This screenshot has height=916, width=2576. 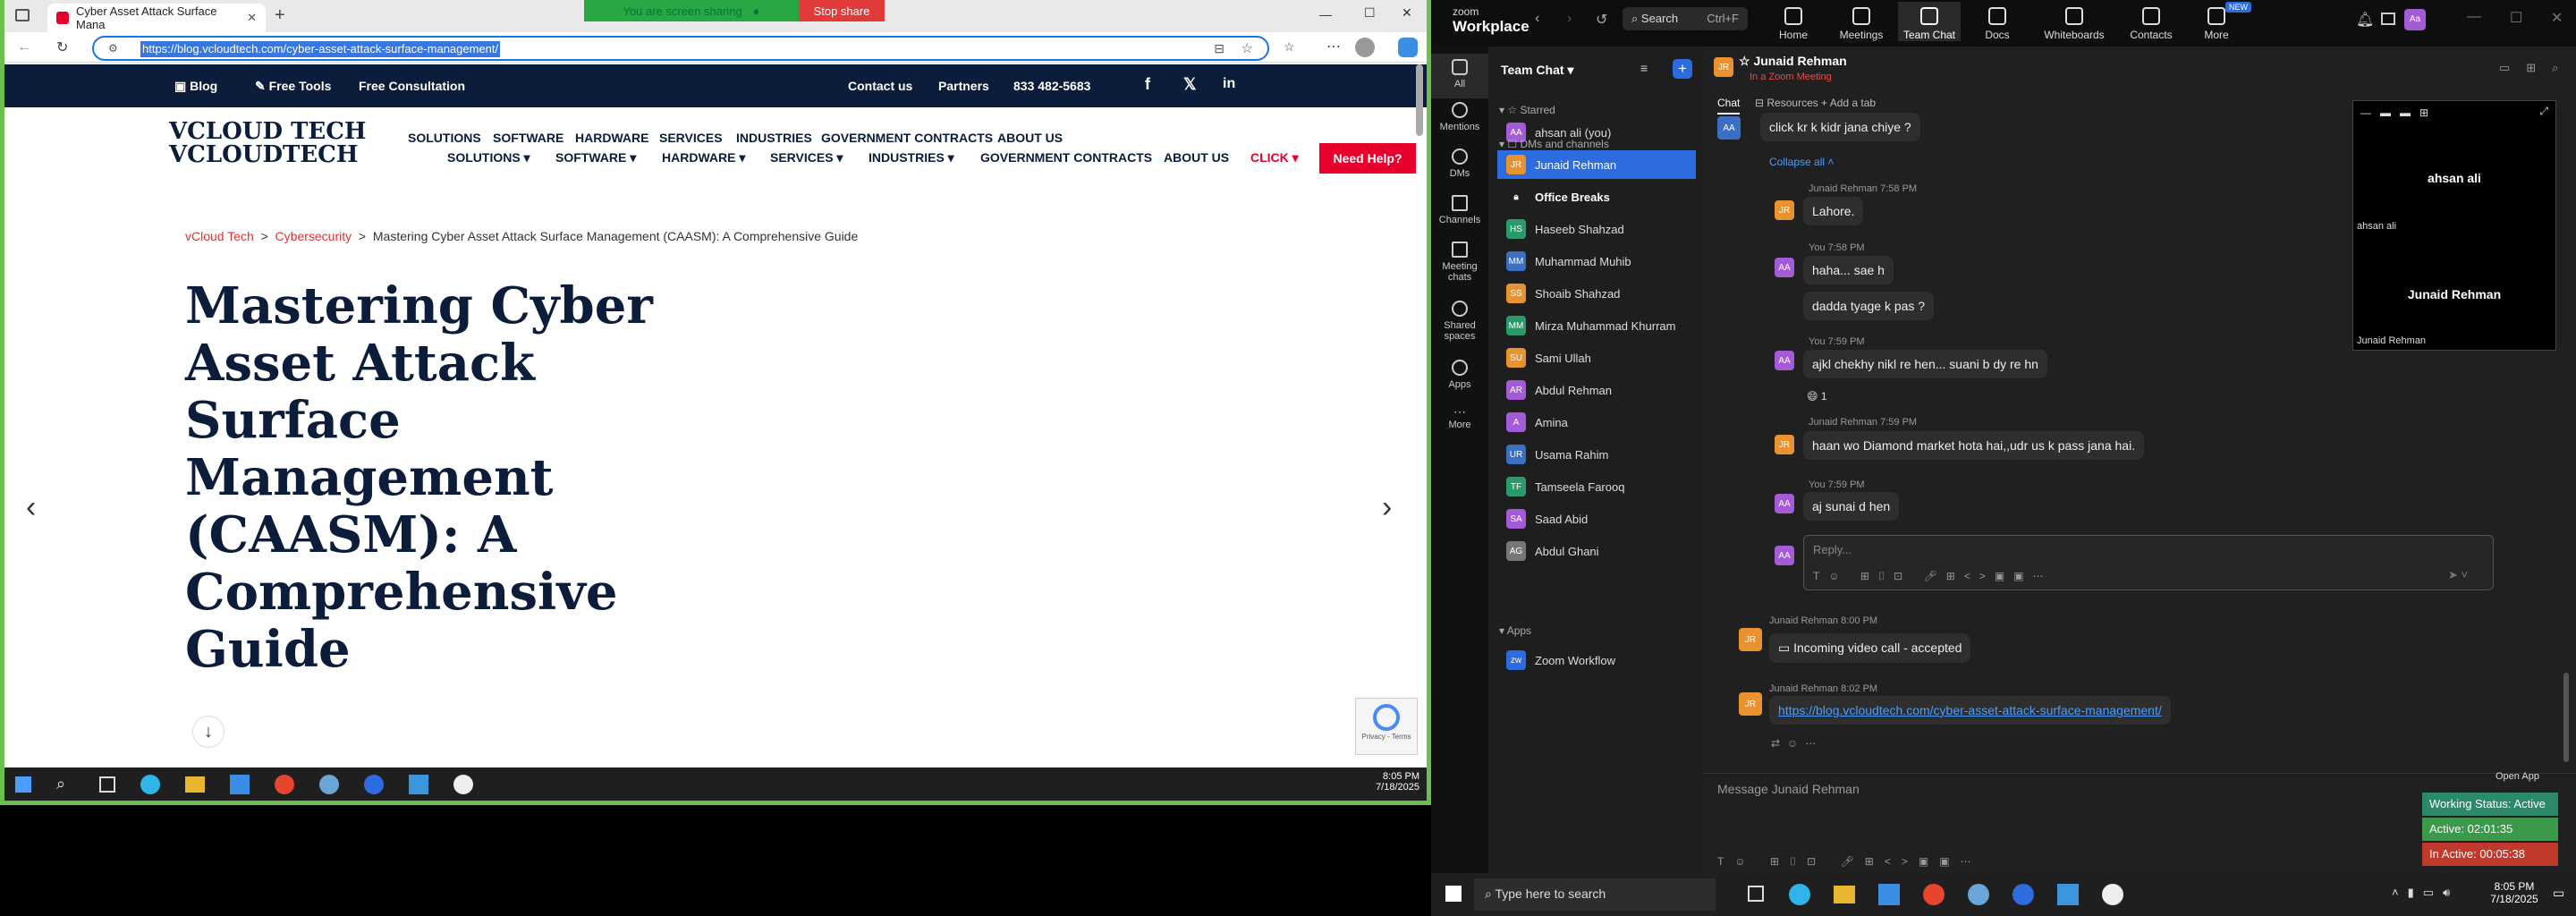 I want to click on send-icon: ➤ ˅, so click(x=2458, y=575).